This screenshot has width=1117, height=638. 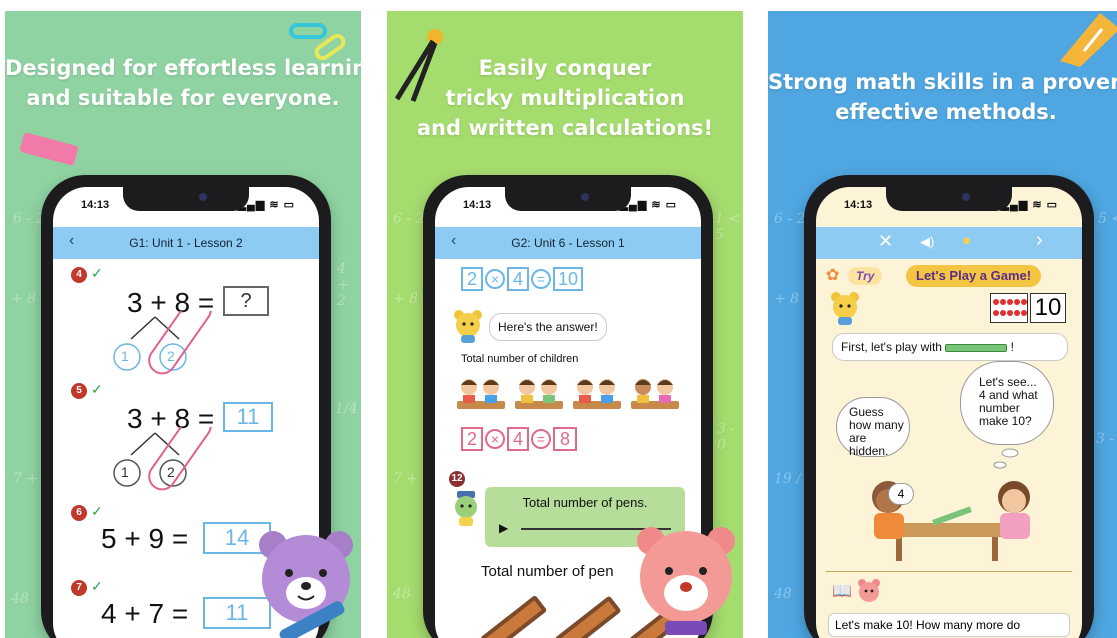 What do you see at coordinates (466, 508) in the screenshot?
I see `green-bear-avatar` at bounding box center [466, 508].